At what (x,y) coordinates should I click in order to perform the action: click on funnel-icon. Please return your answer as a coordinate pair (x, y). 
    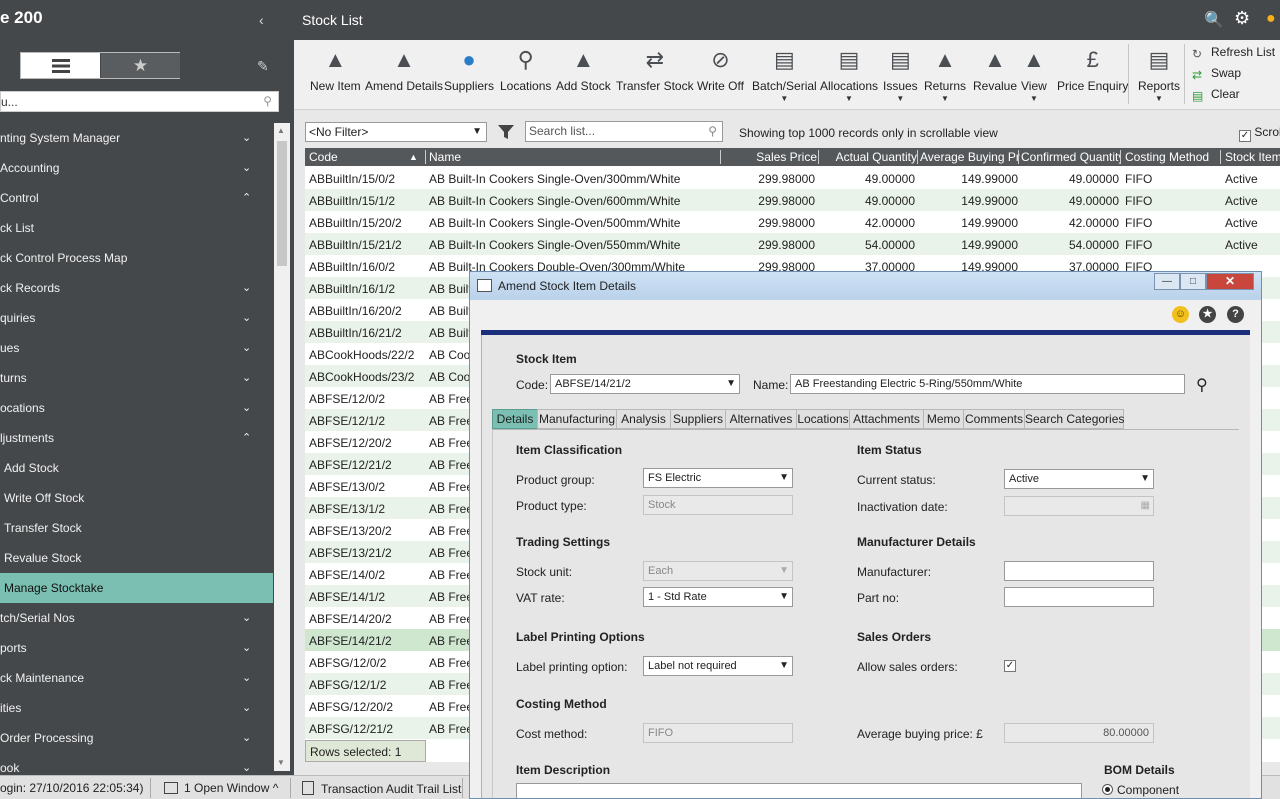
    Looking at the image, I should click on (506, 132).